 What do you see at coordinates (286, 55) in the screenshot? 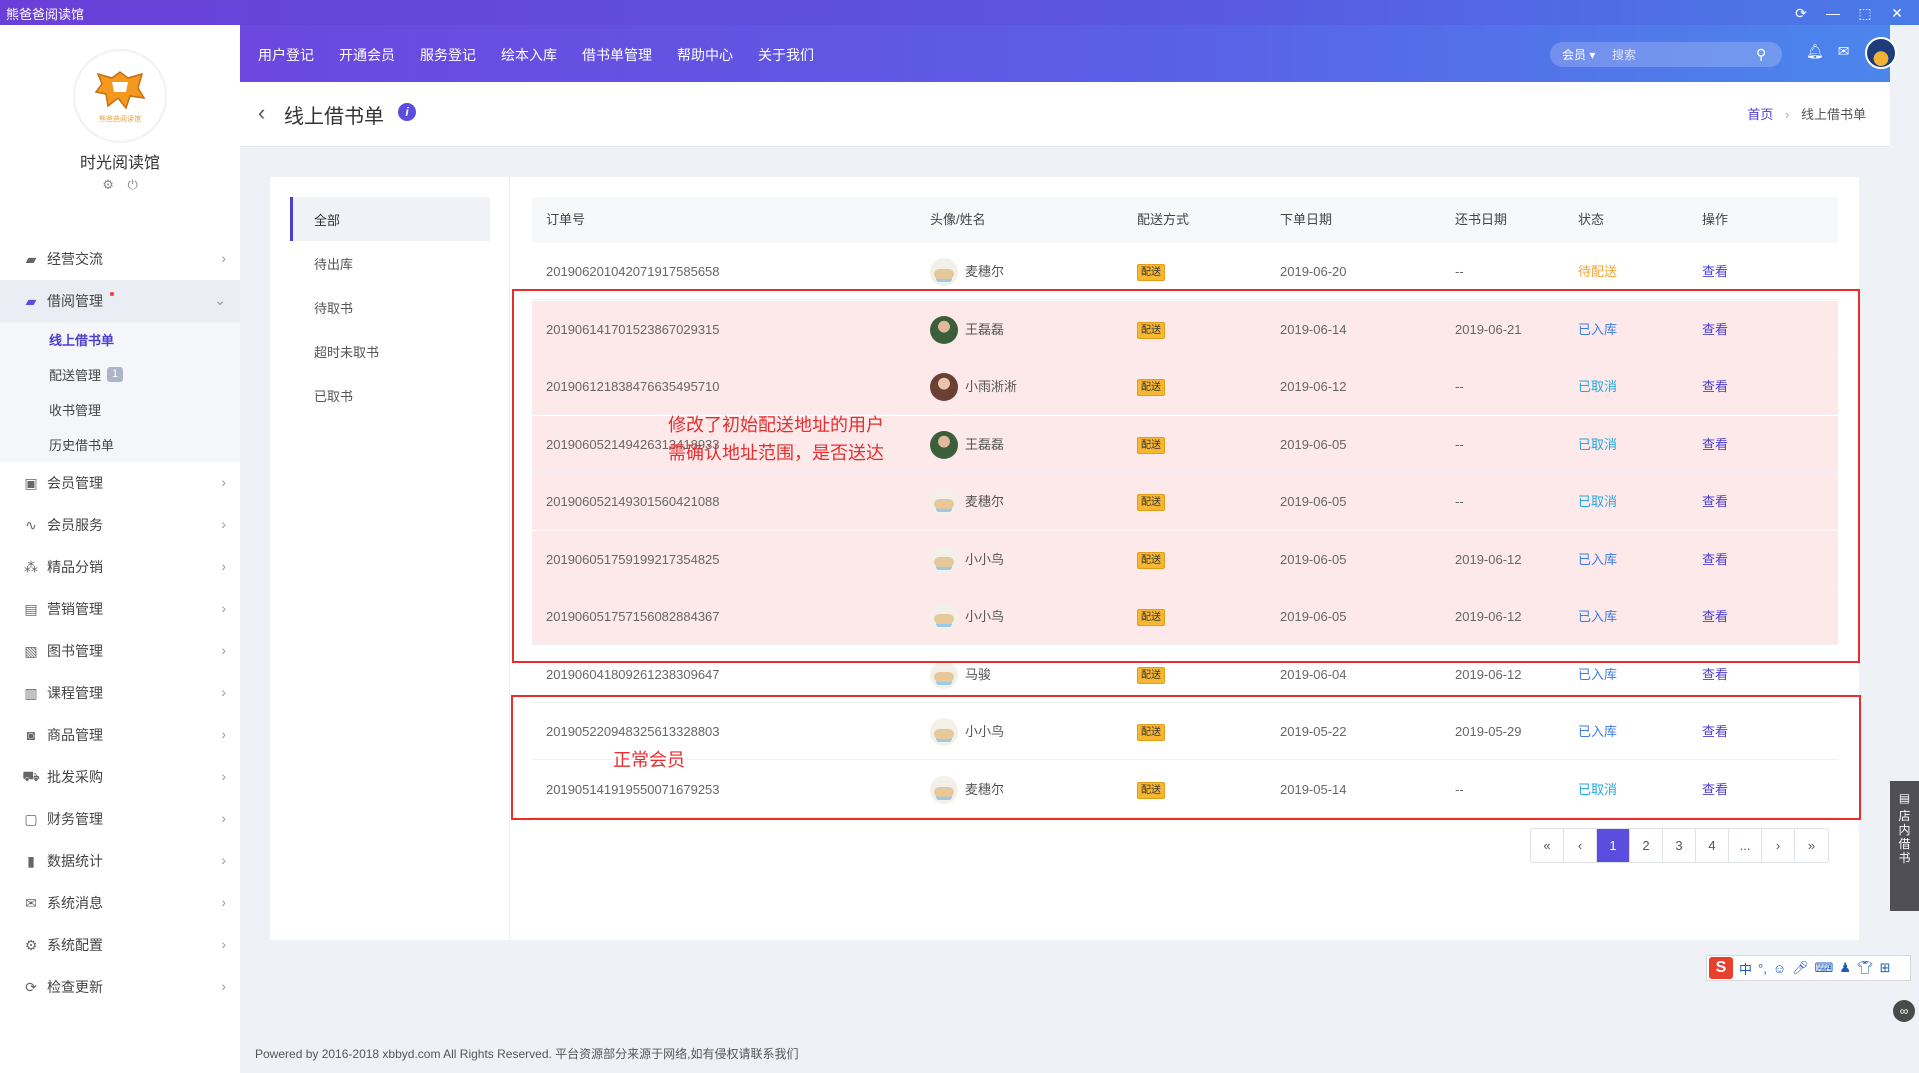
I see `nav-user-register: 用户登记` at bounding box center [286, 55].